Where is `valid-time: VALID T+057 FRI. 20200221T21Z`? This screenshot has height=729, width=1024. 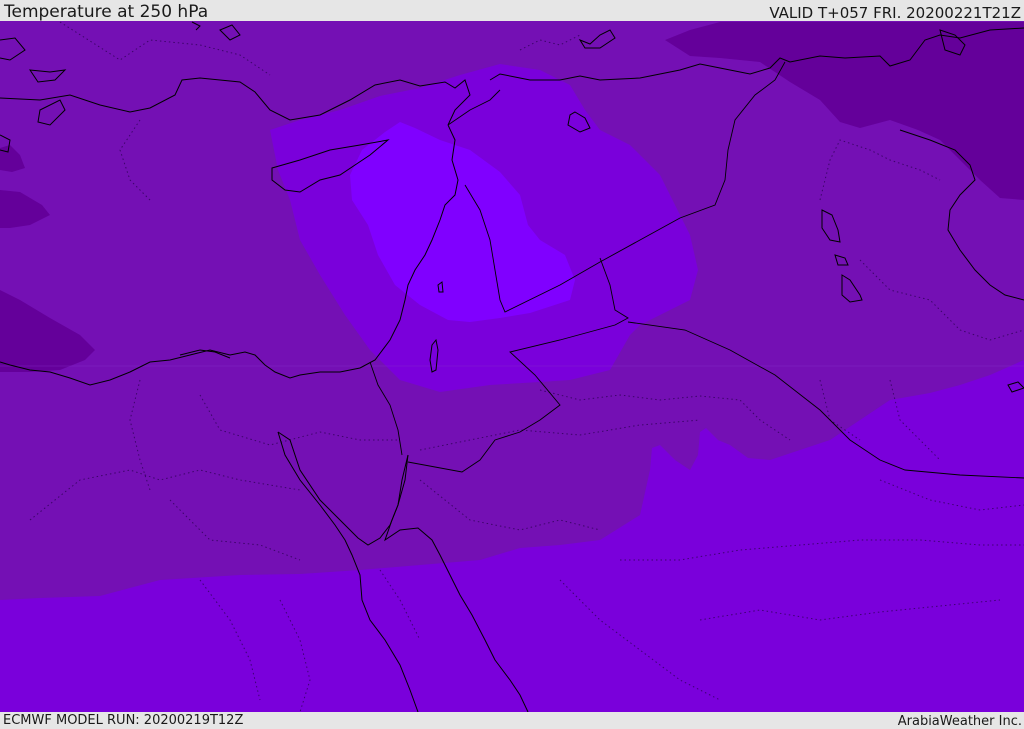 valid-time: VALID T+057 FRI. 20200221T21Z is located at coordinates (895, 13).